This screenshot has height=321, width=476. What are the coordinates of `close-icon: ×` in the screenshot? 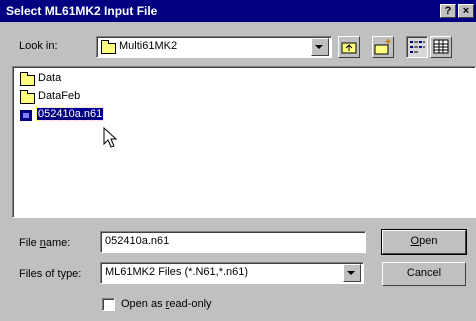 It's located at (466, 11).